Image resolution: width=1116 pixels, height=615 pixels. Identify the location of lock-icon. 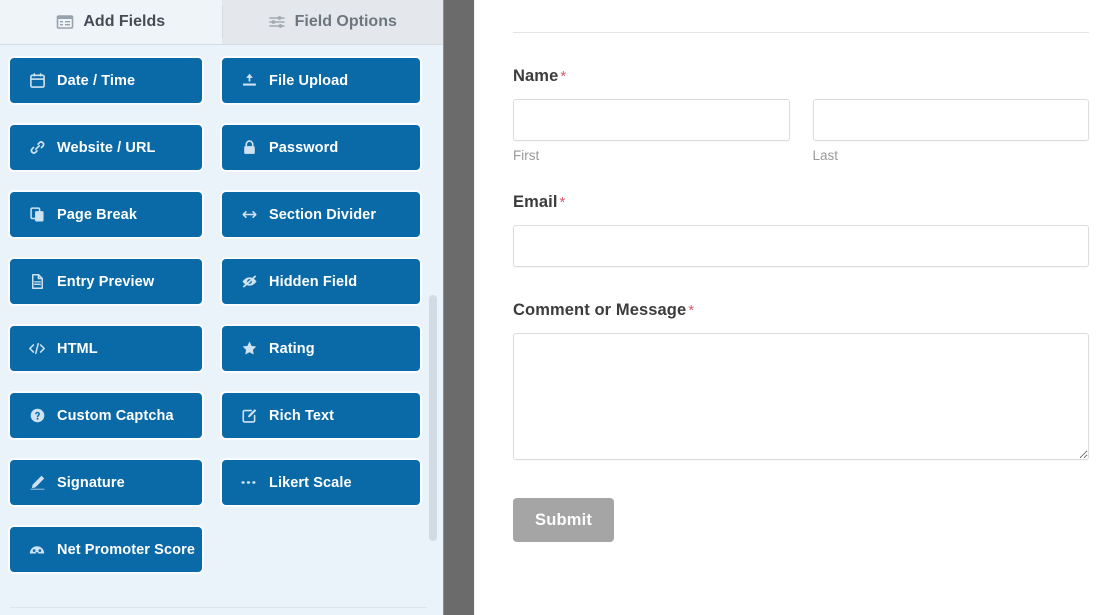
(249, 148).